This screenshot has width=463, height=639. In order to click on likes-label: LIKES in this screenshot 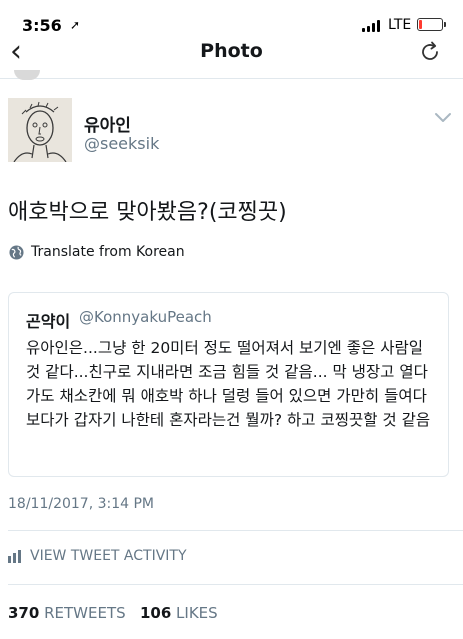, I will do `click(197, 613)`.